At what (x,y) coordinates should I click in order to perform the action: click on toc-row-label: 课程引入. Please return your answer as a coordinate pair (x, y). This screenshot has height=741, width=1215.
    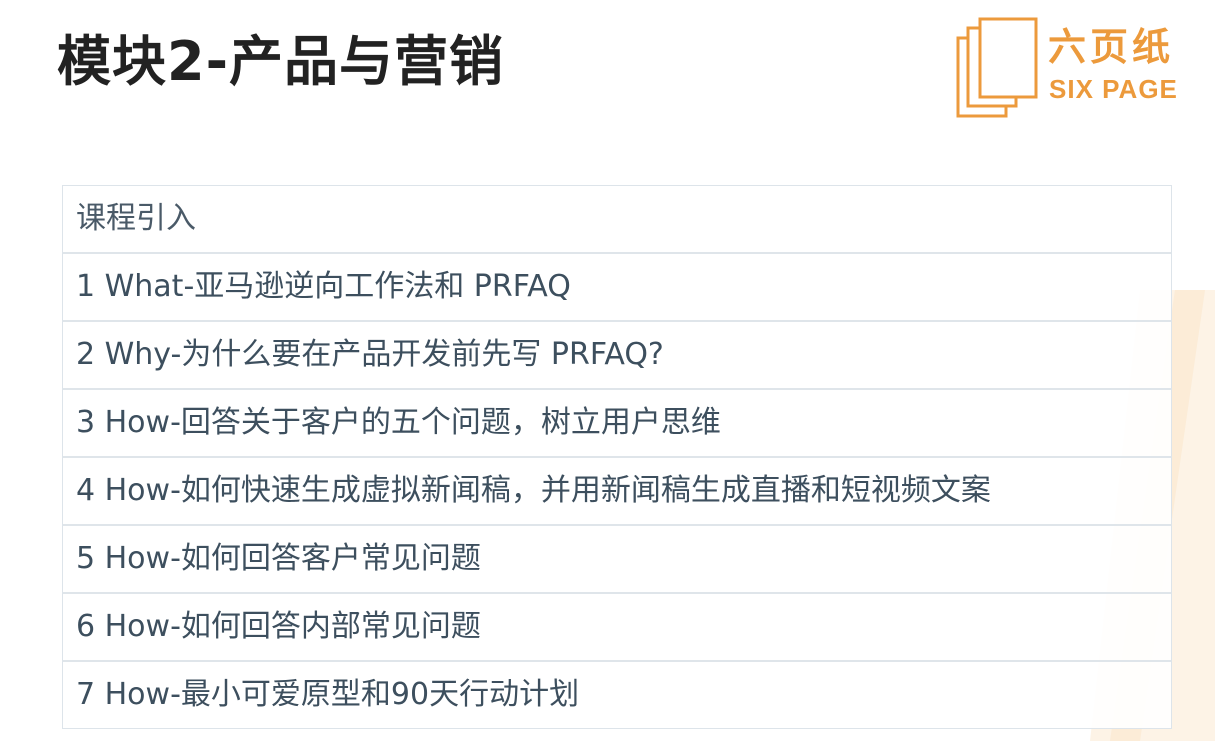
    Looking at the image, I should click on (136, 218).